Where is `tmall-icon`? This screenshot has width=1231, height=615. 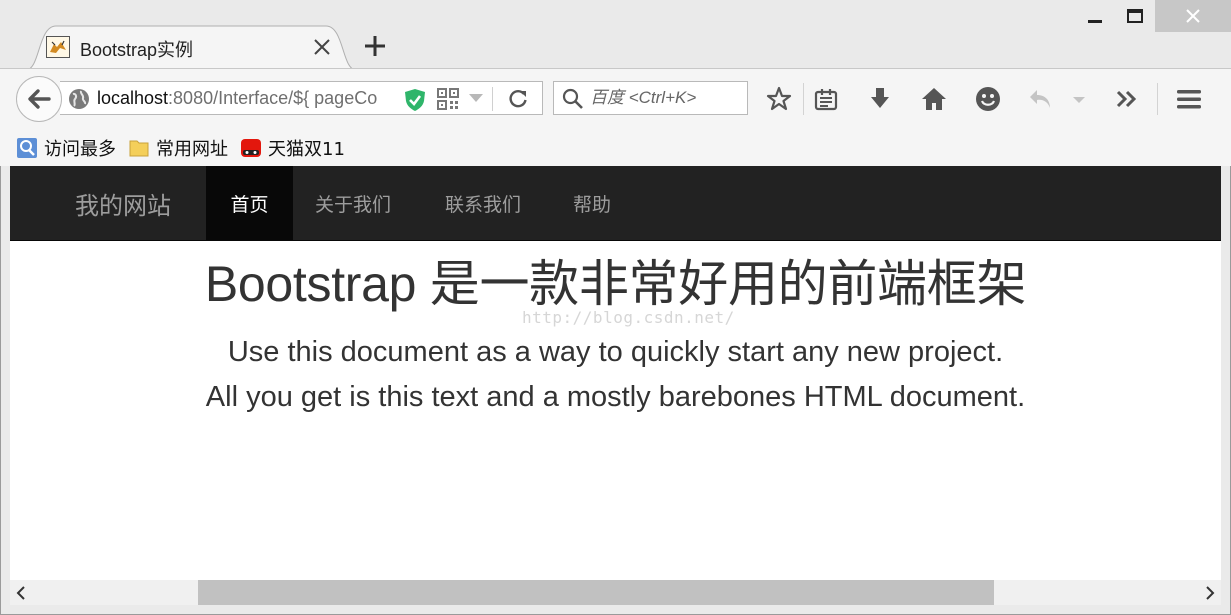 tmall-icon is located at coordinates (251, 148).